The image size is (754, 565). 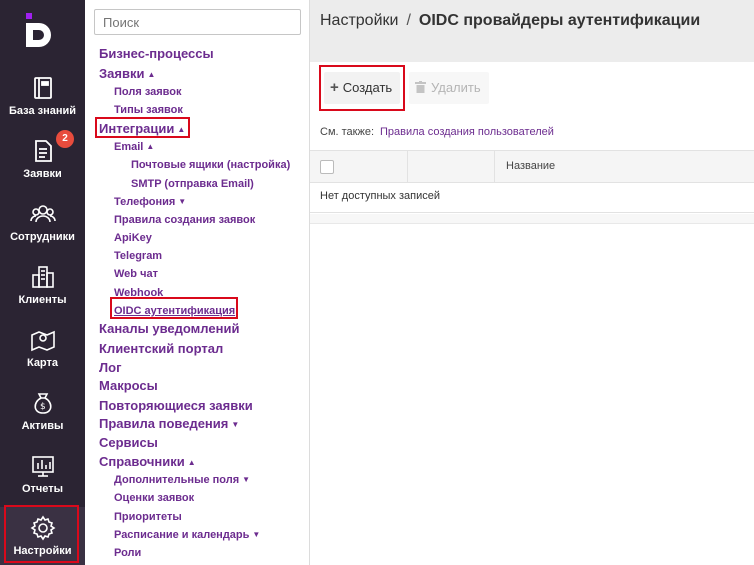 I want to click on tree-item-client-portal: Клиентский портал, so click(x=161, y=348).